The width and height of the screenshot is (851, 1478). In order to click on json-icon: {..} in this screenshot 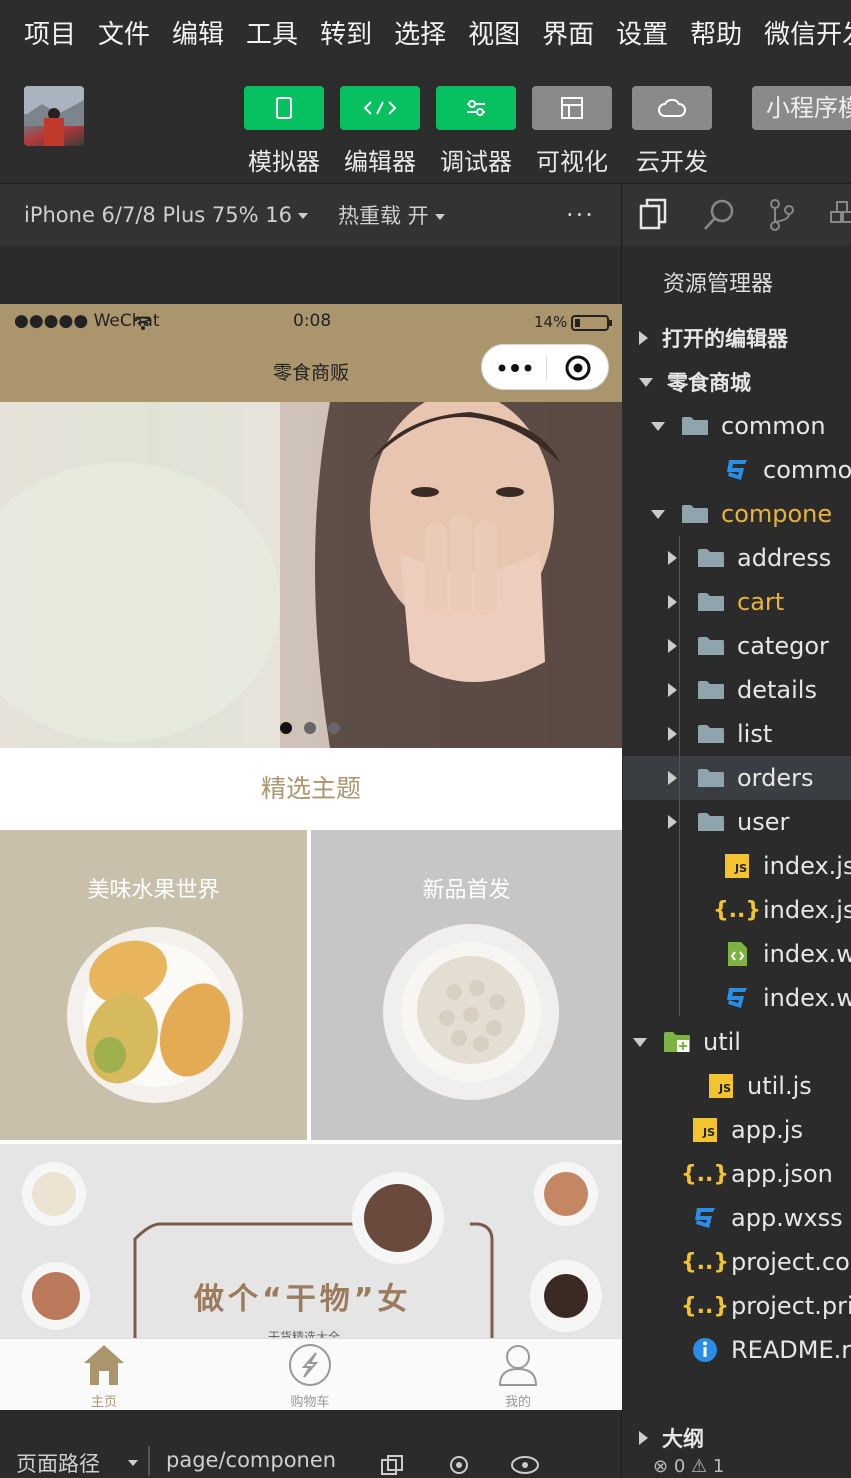, I will do `click(705, 1306)`.